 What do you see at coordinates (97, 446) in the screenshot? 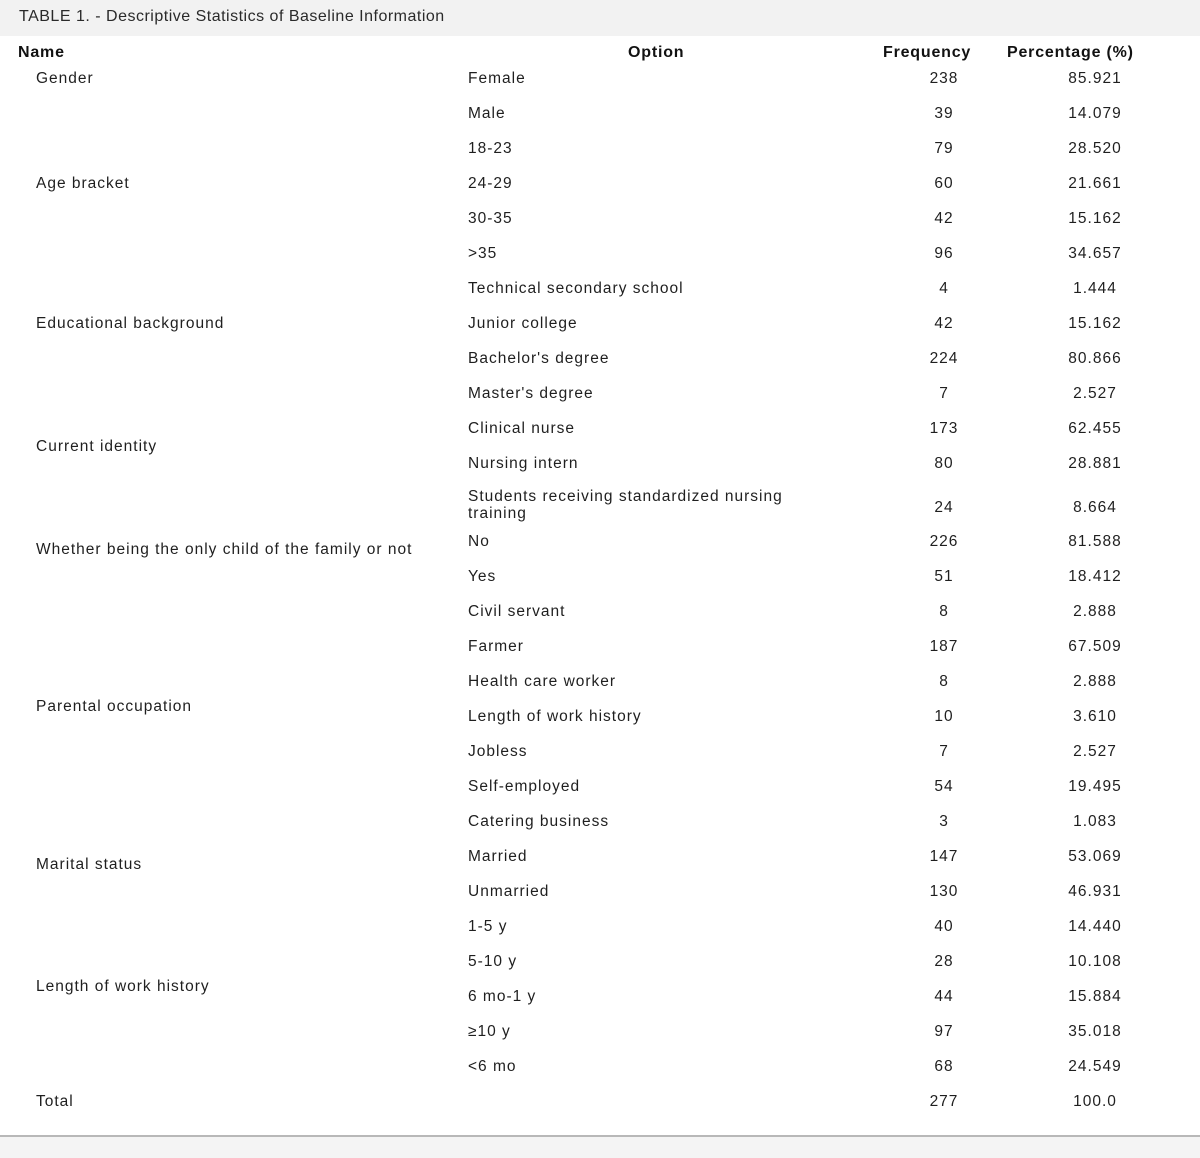
I see `row-group-name: Current identity` at bounding box center [97, 446].